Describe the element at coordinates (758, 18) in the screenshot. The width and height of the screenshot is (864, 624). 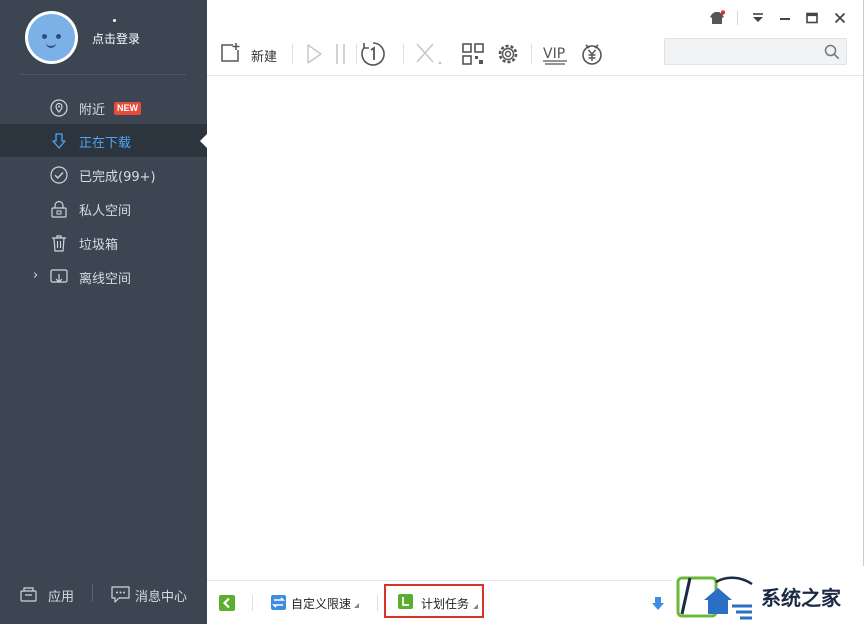
I see `menu-dropdown-icon` at that location.